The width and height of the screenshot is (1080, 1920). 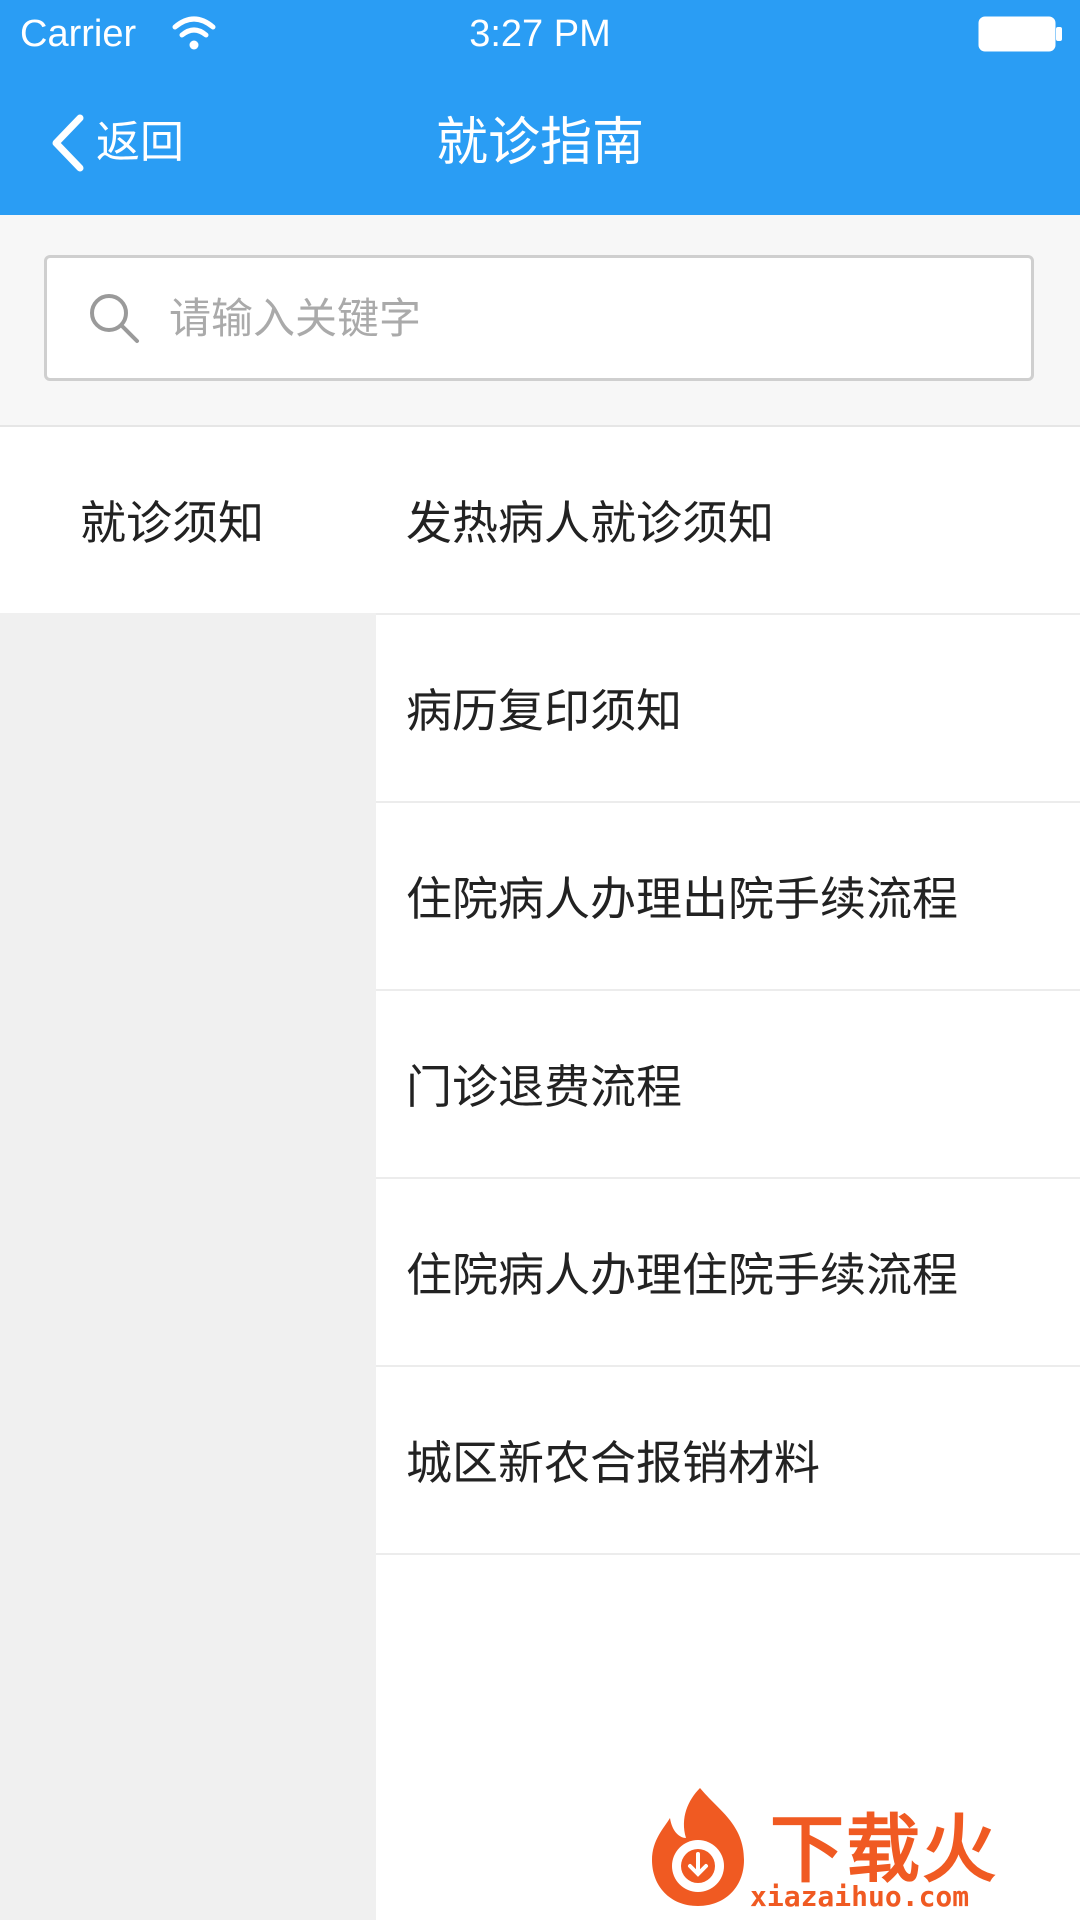 What do you see at coordinates (728, 709) in the screenshot?
I see `list-item: 病历复印须知` at bounding box center [728, 709].